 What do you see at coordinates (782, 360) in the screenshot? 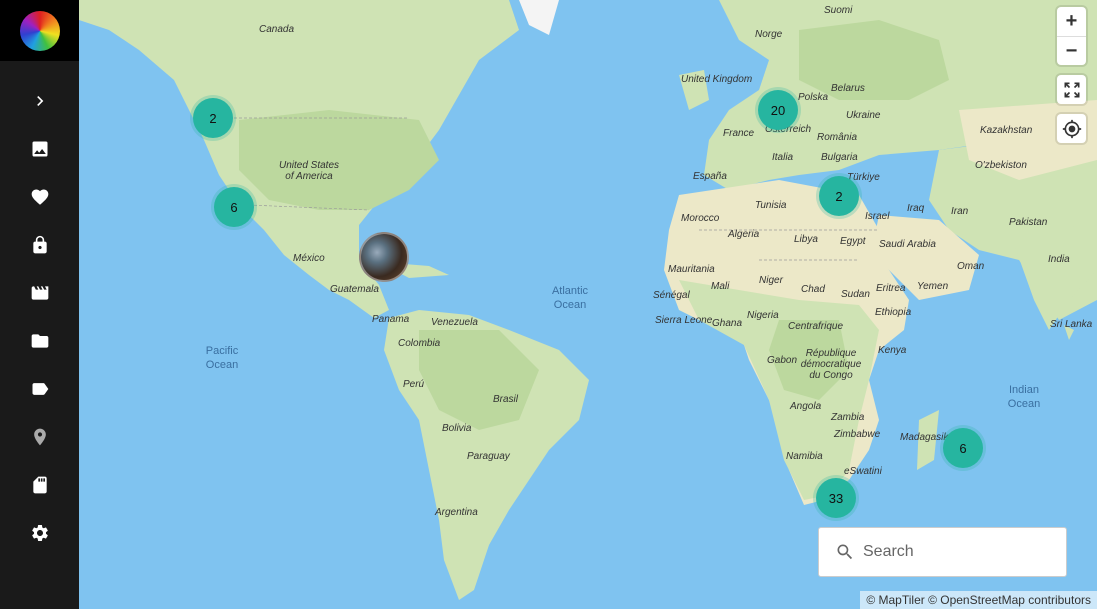
I see `label-gabon: Gabon` at bounding box center [782, 360].